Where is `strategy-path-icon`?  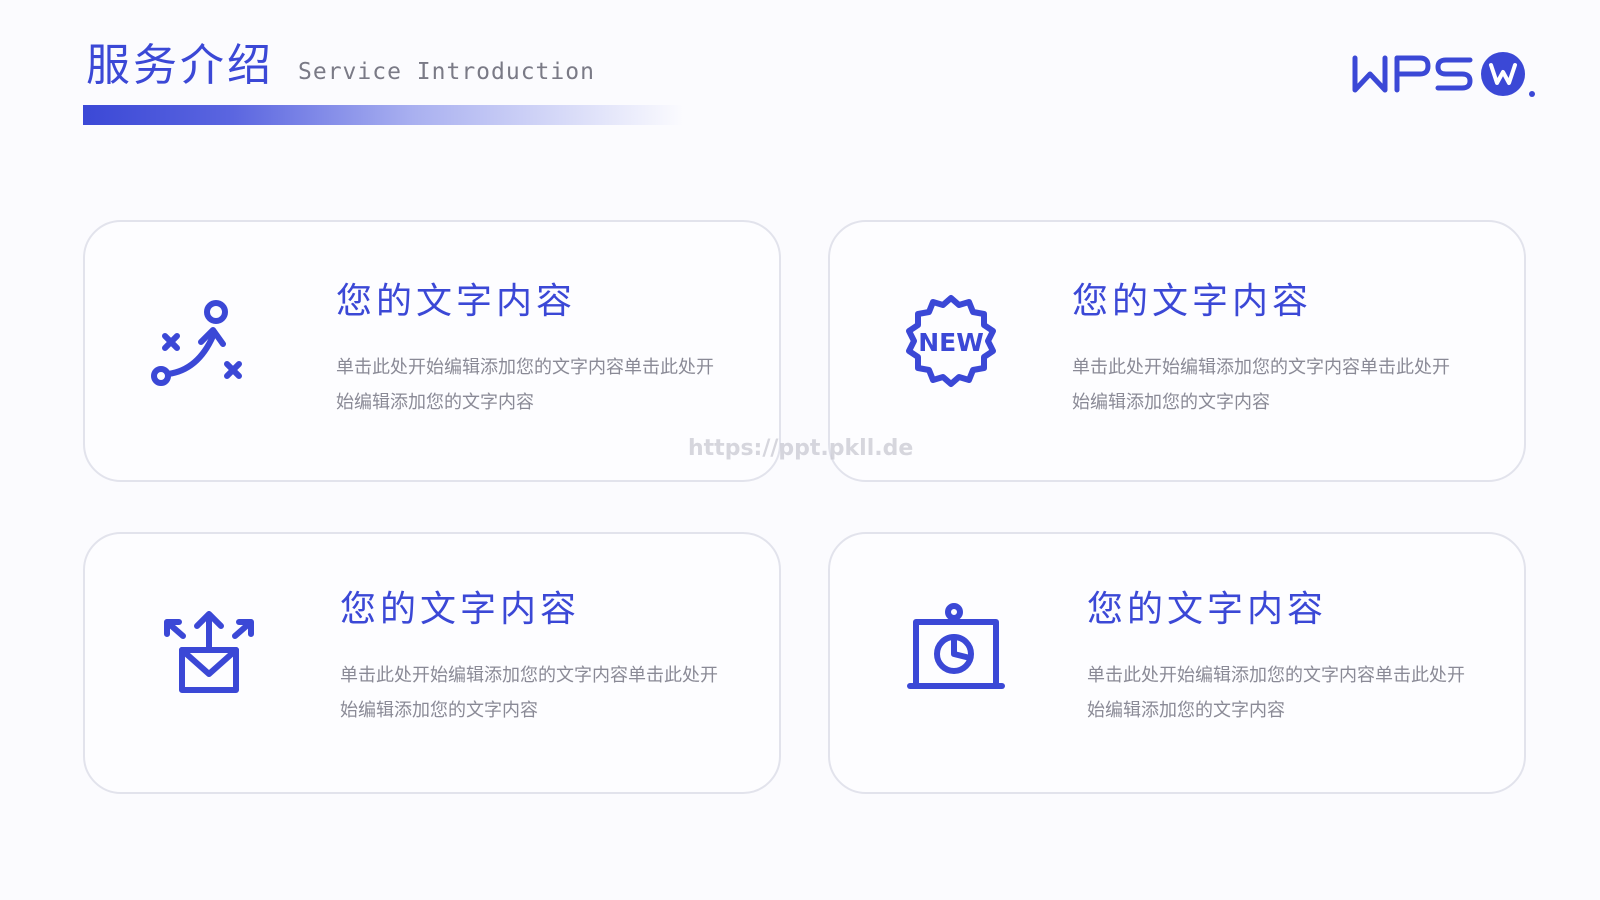 strategy-path-icon is located at coordinates (198, 345).